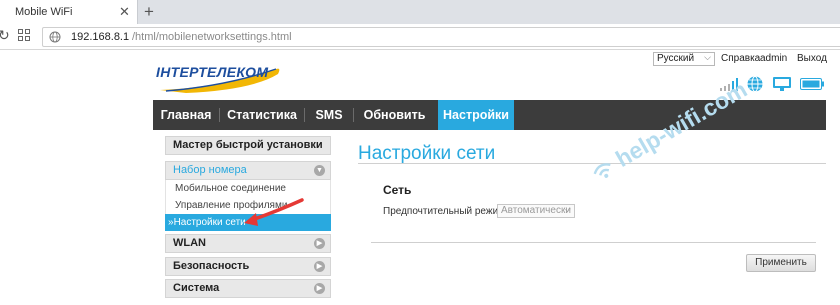  I want to click on reload-icon: ↻, so click(5, 35).